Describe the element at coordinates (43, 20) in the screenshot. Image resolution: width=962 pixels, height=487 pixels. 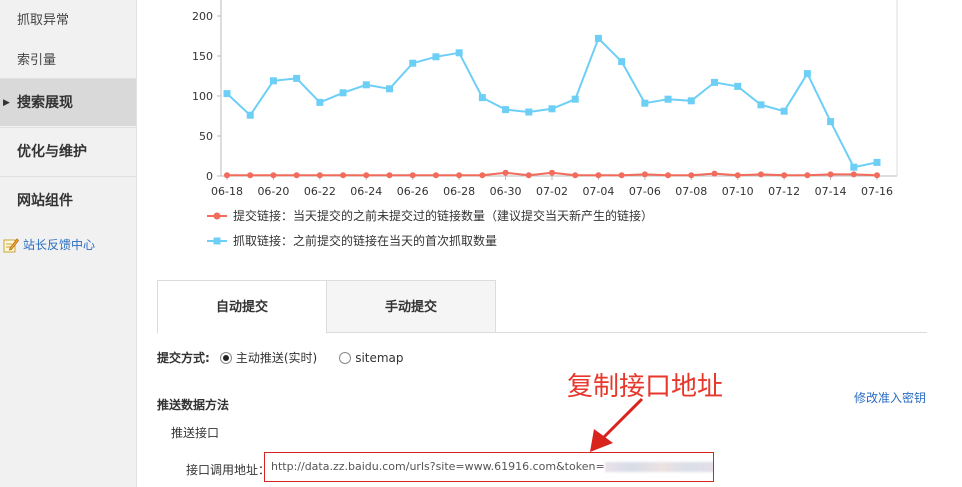
I see `sidebar-item-label: 抓取异常` at that location.